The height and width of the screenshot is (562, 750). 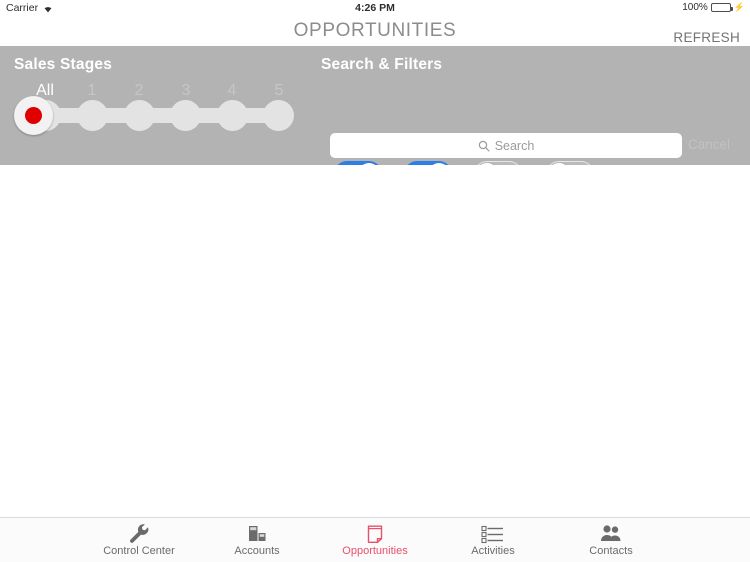 I want to click on notepad-icon, so click(x=375, y=533).